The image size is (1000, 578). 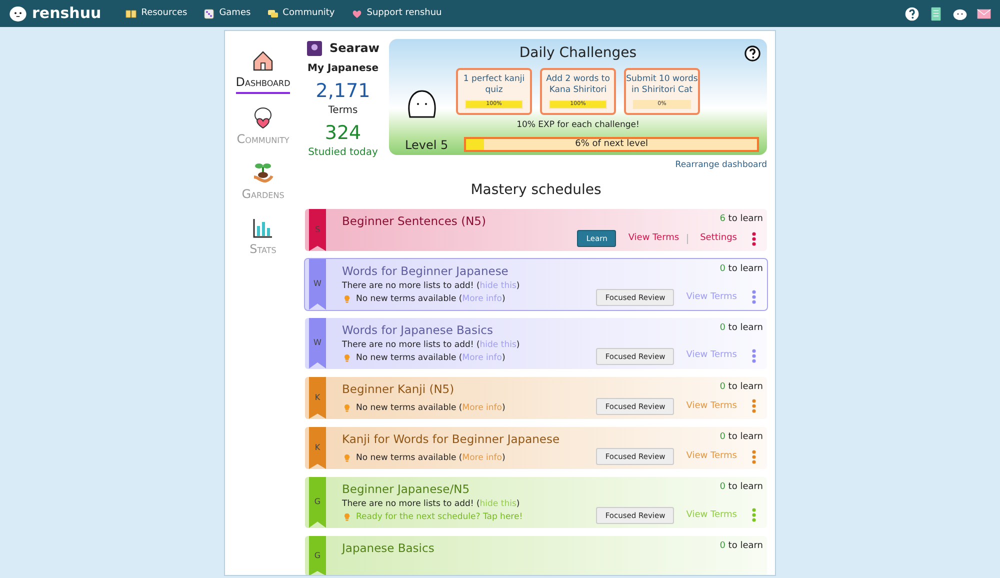 I want to click on house-icon, so click(x=262, y=61).